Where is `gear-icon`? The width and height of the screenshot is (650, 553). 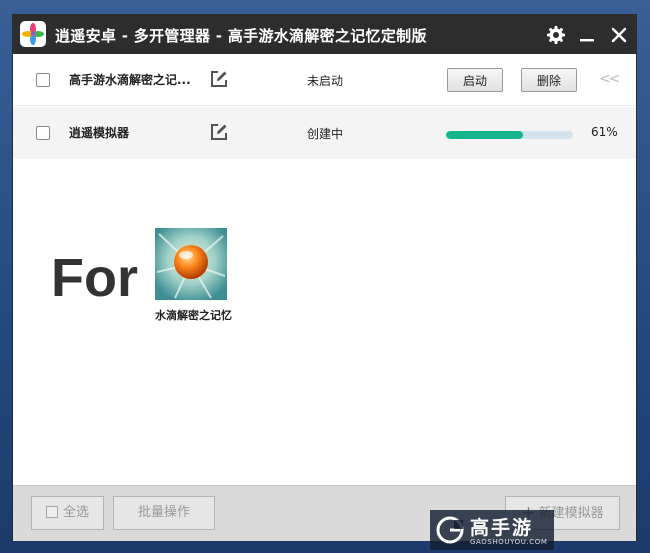 gear-icon is located at coordinates (556, 35).